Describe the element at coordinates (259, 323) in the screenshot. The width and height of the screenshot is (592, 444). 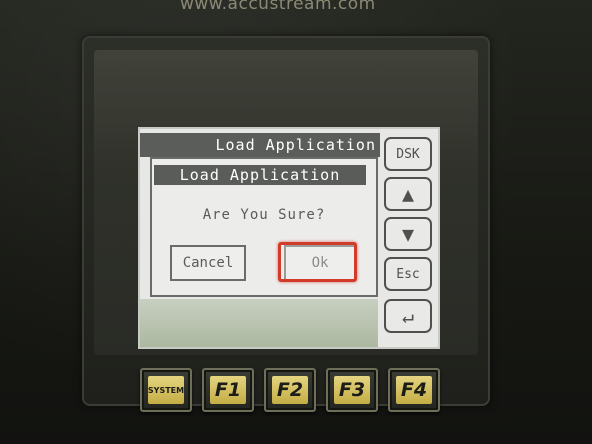
I see `lcd-backlight-shade` at that location.